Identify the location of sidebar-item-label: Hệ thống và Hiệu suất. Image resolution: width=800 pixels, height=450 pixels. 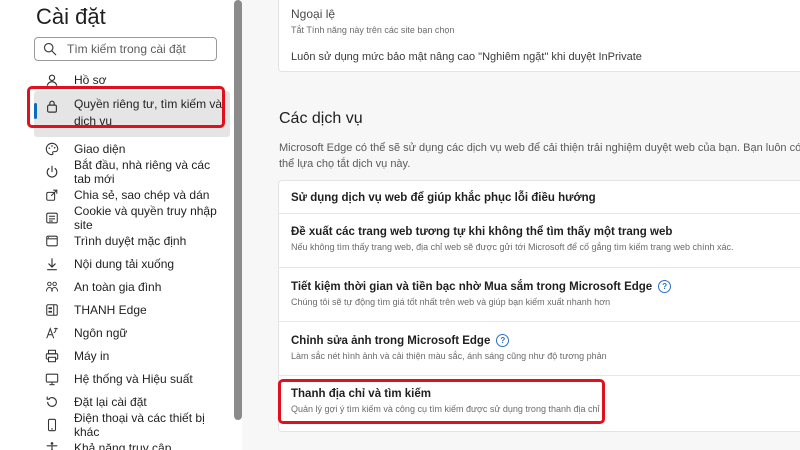
(133, 378).